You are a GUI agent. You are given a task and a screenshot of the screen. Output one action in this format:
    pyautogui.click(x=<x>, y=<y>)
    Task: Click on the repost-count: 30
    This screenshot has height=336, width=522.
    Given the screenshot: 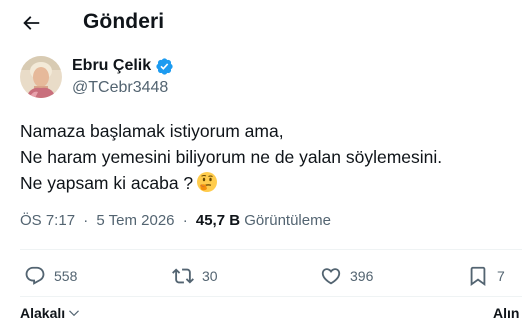 What is the action you would take?
    pyautogui.click(x=210, y=276)
    